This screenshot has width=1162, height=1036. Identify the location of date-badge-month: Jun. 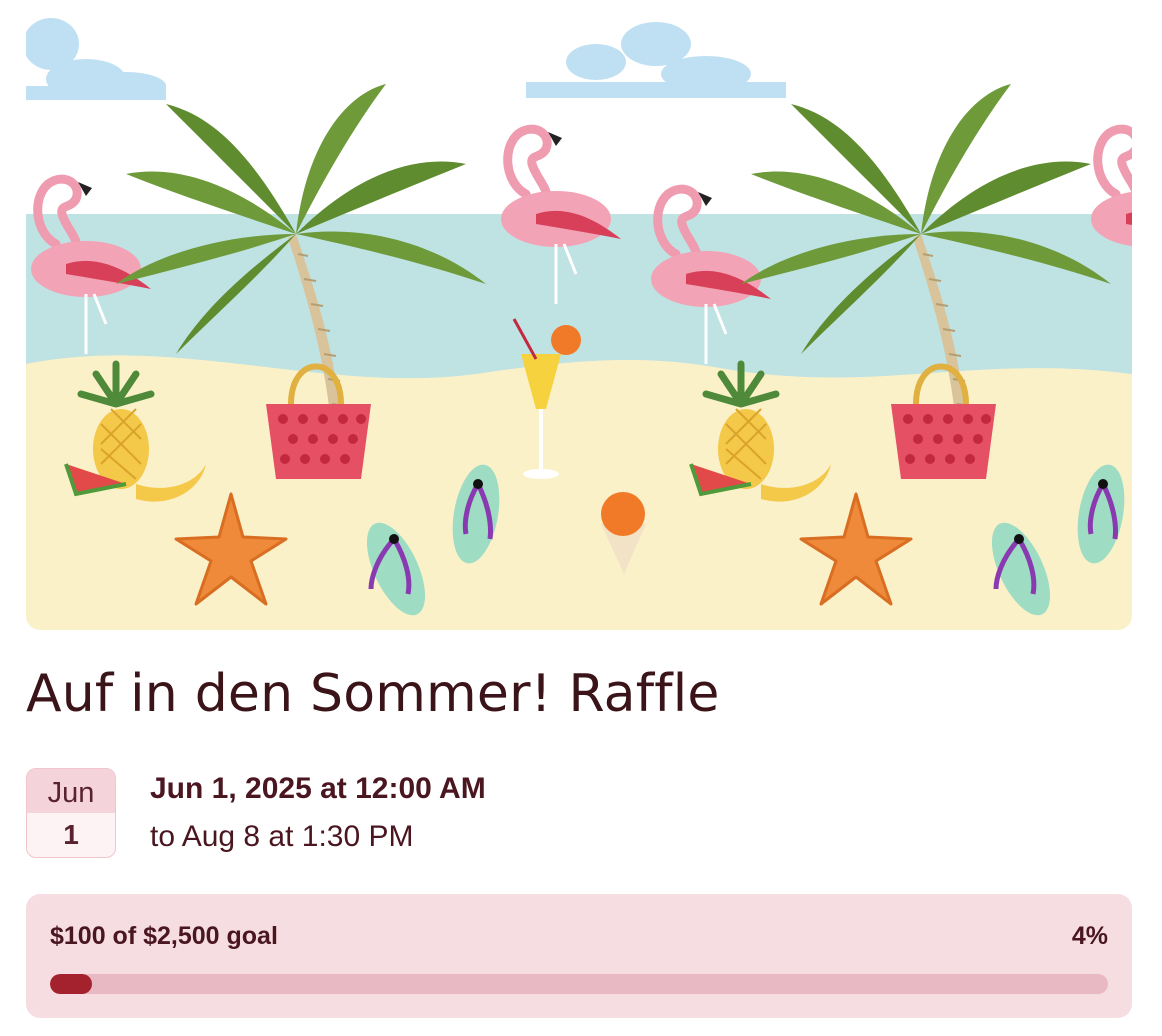
(71, 791).